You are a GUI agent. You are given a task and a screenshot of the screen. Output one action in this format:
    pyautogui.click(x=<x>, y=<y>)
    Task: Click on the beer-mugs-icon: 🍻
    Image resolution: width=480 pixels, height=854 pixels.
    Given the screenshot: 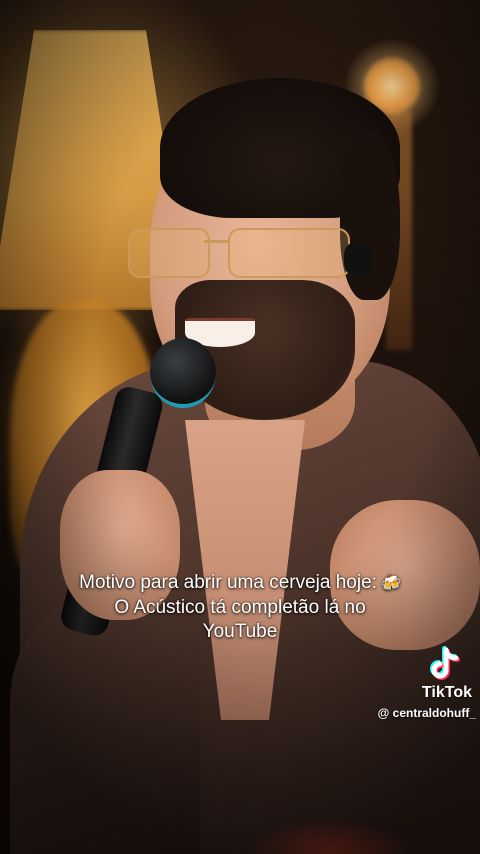 What is the action you would take?
    pyautogui.click(x=390, y=583)
    